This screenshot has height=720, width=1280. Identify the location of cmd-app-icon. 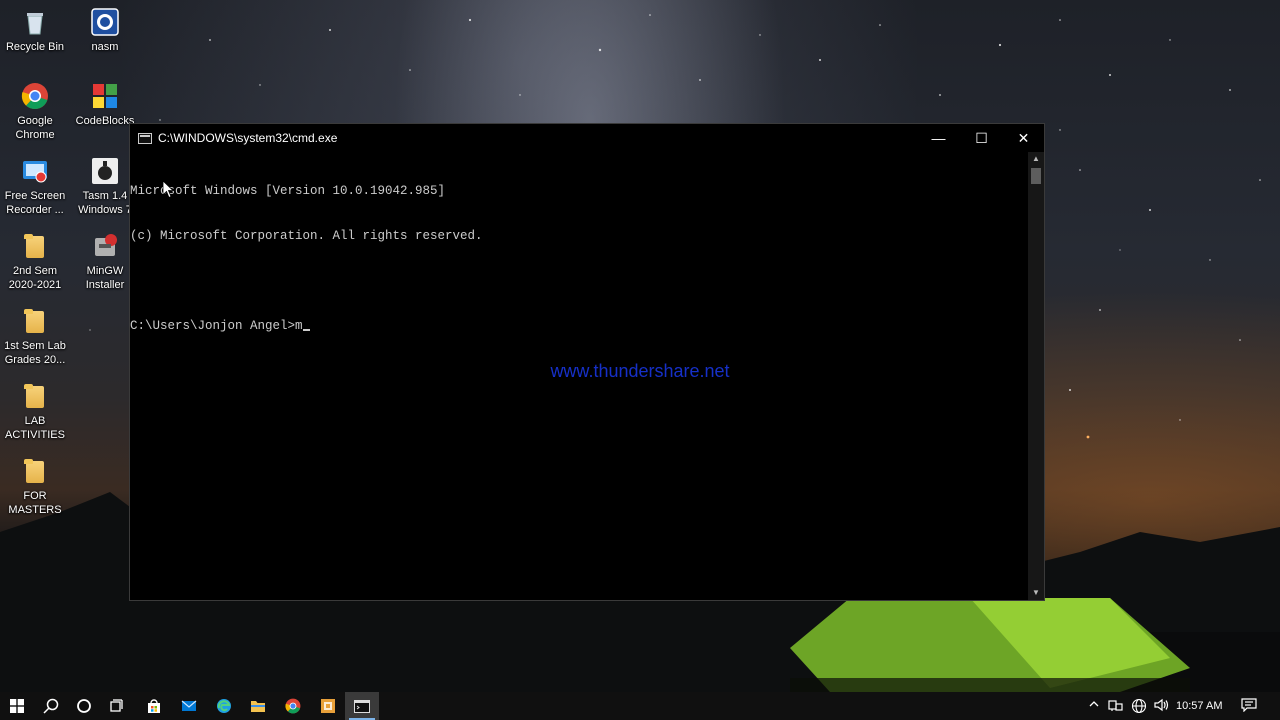
(145, 138).